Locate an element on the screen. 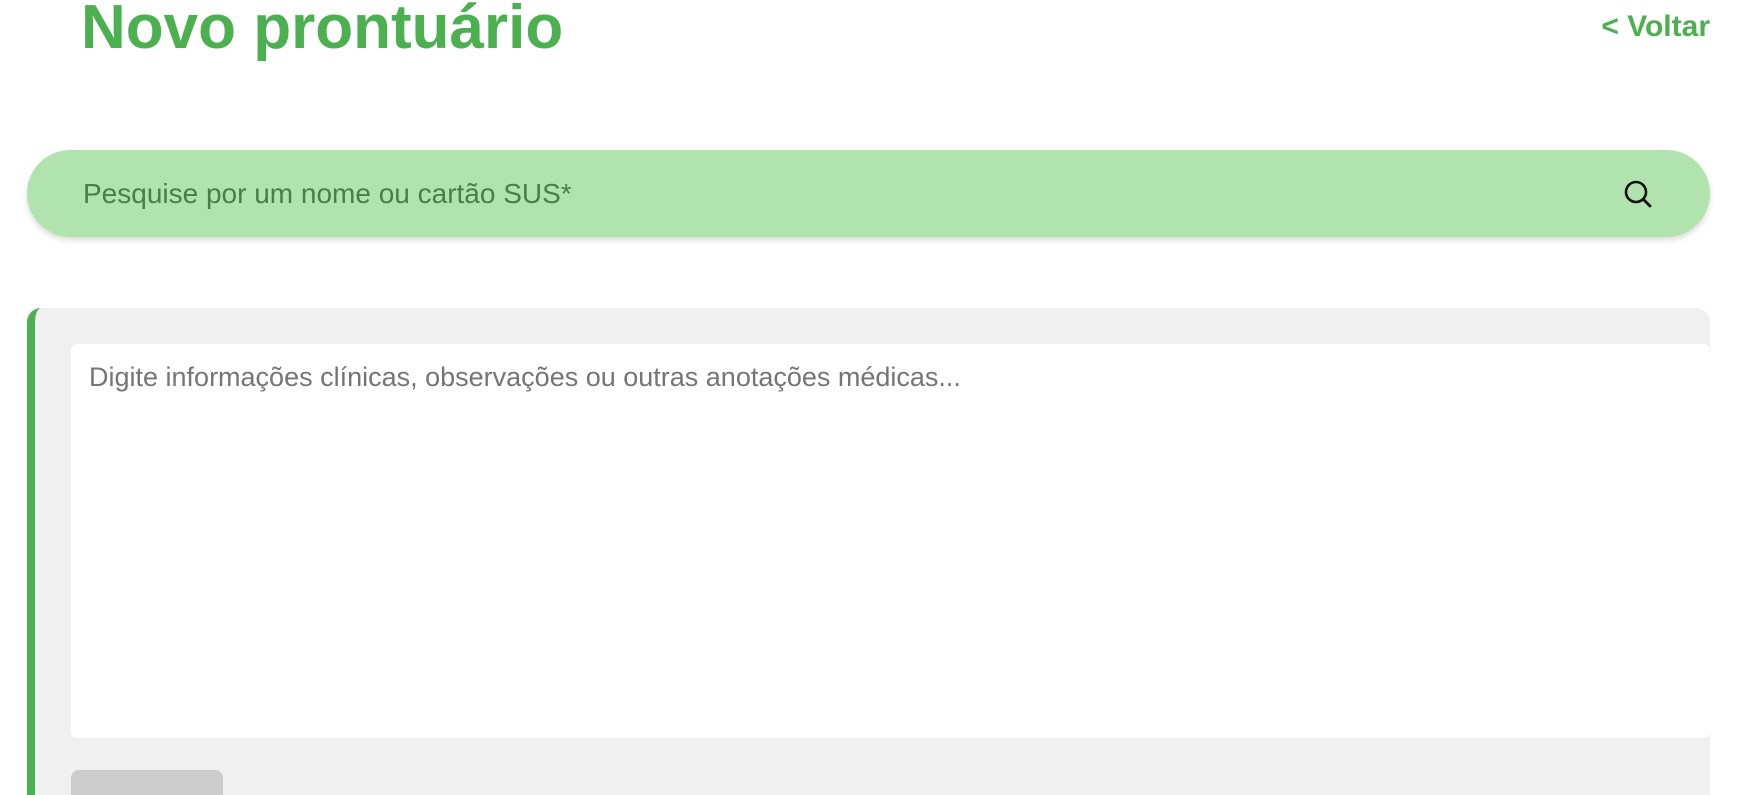 This screenshot has height=795, width=1750. back-link: < Voltar is located at coordinates (1655, 27).